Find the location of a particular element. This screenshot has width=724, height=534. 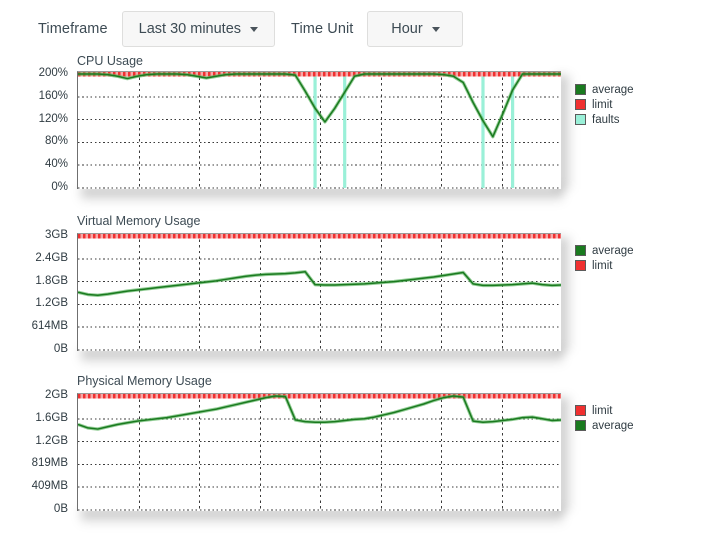

y-tick-label: 2.4GB is located at coordinates (51, 257).